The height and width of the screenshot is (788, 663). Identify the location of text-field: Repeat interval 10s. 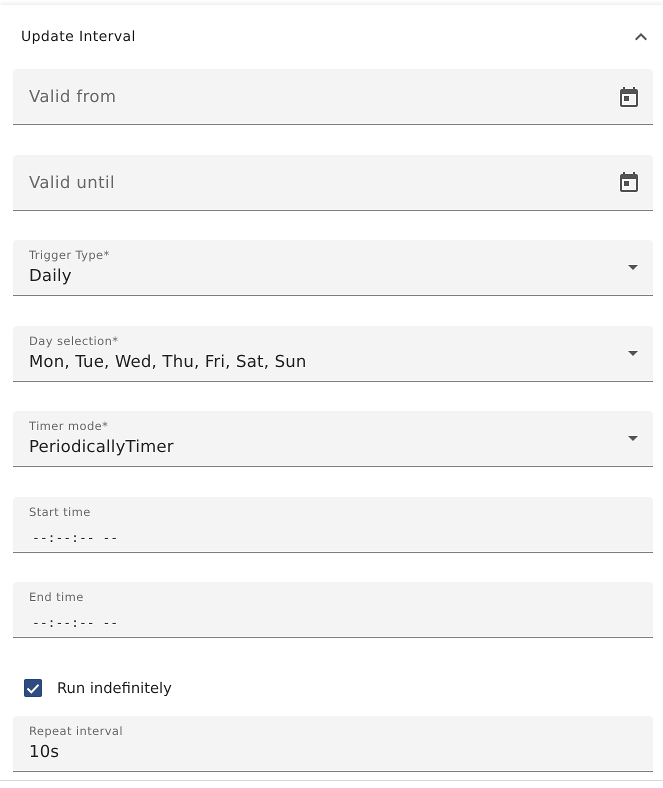
(333, 744).